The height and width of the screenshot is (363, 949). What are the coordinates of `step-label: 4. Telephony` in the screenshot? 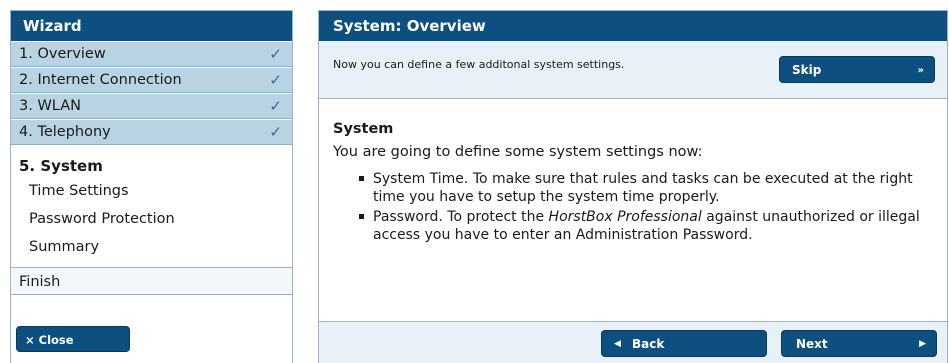 It's located at (65, 132).